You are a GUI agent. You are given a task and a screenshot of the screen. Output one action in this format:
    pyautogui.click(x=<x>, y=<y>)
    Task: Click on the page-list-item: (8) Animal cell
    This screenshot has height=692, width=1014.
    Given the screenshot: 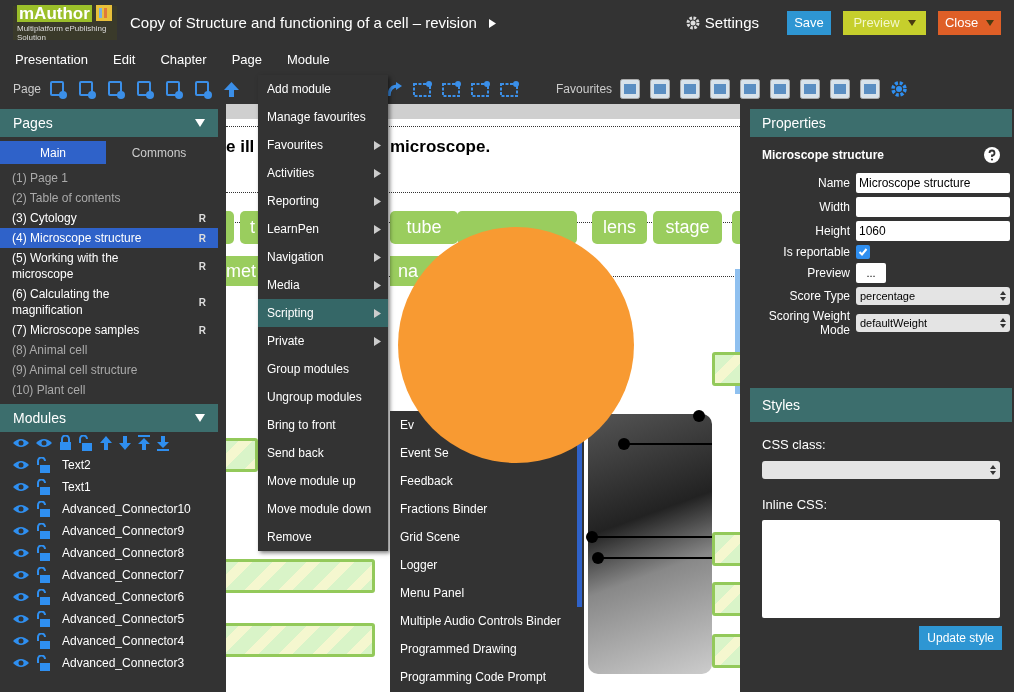 What is the action you would take?
    pyautogui.click(x=109, y=350)
    